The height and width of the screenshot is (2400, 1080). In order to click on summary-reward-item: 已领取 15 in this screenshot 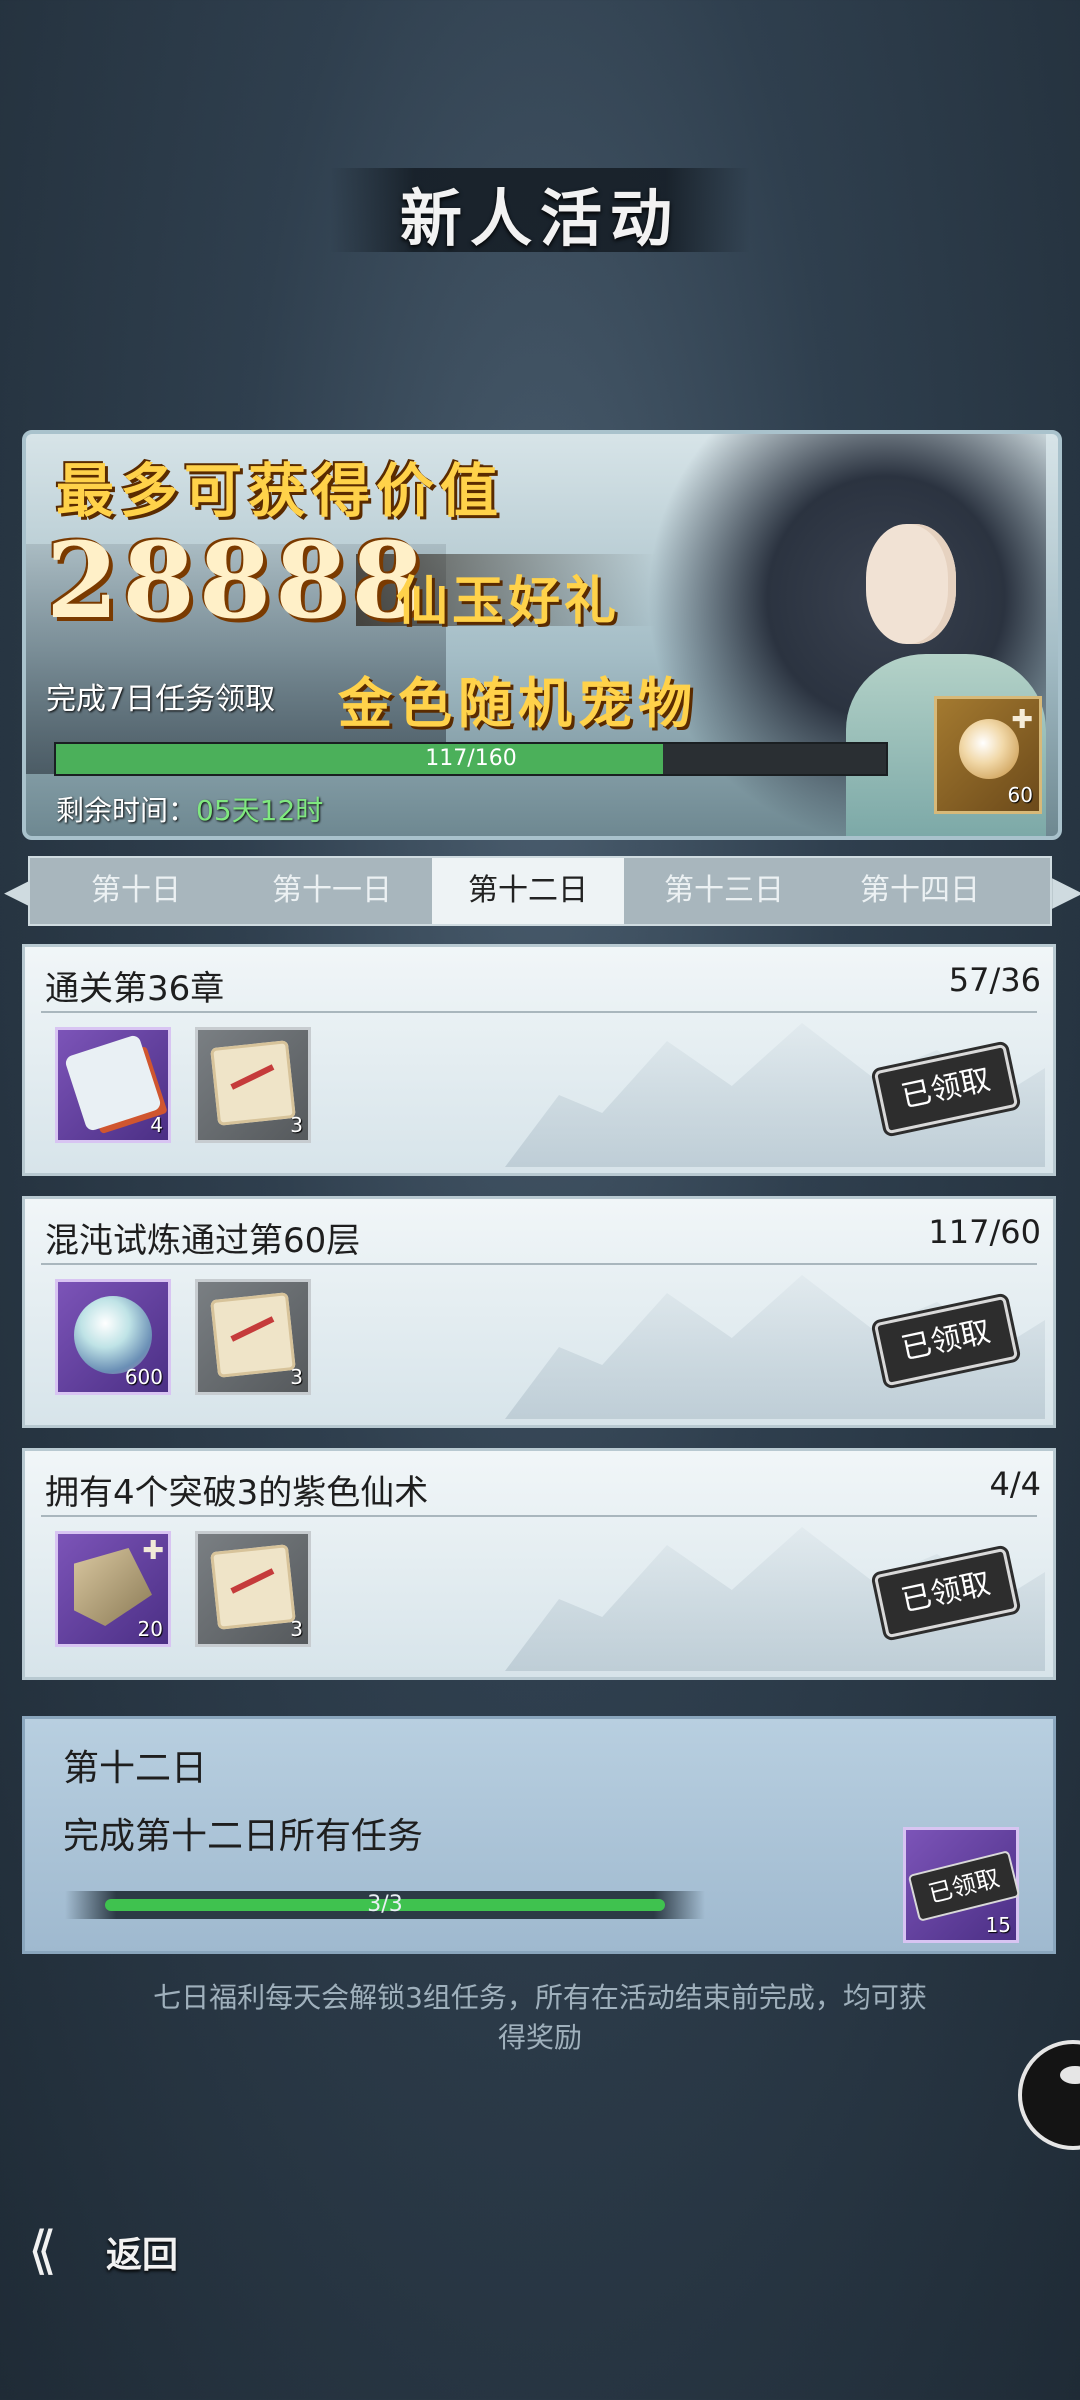, I will do `click(962, 1885)`.